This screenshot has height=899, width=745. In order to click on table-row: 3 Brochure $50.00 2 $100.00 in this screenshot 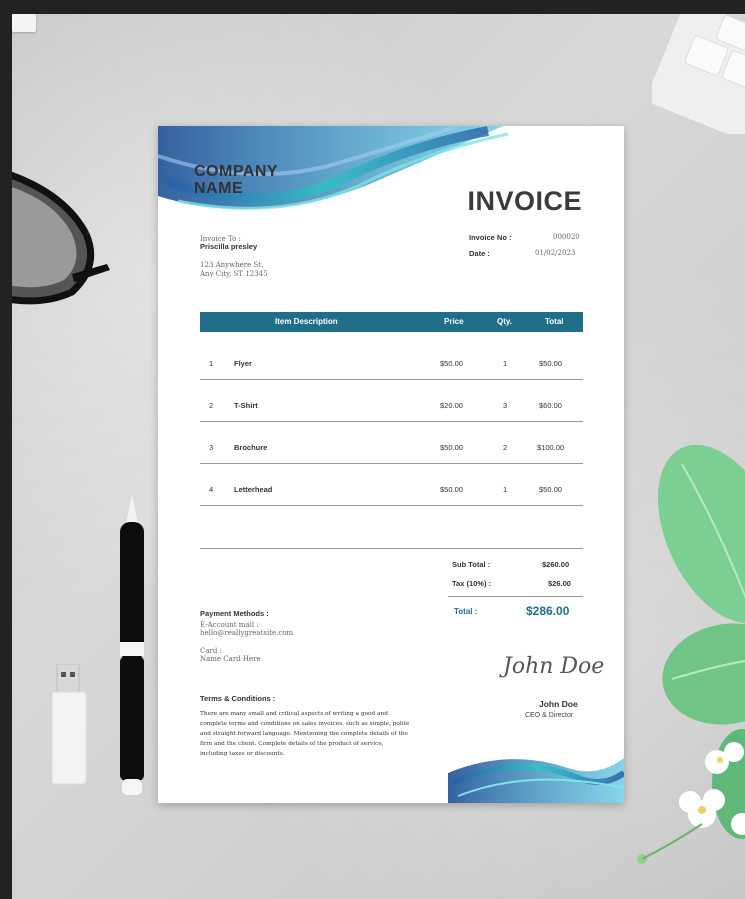, I will do `click(391, 446)`.